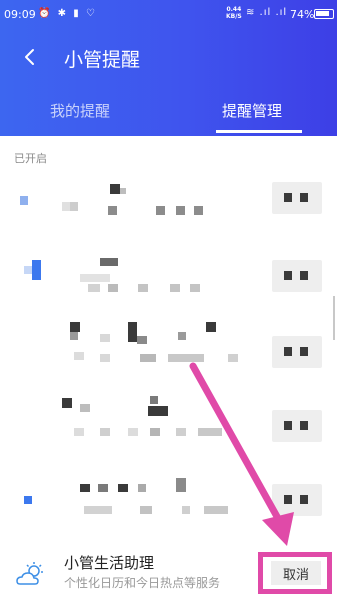  What do you see at coordinates (67, 13) in the screenshot?
I see `status-icons-left: ⏰ ✱ ▮ ♡` at bounding box center [67, 13].